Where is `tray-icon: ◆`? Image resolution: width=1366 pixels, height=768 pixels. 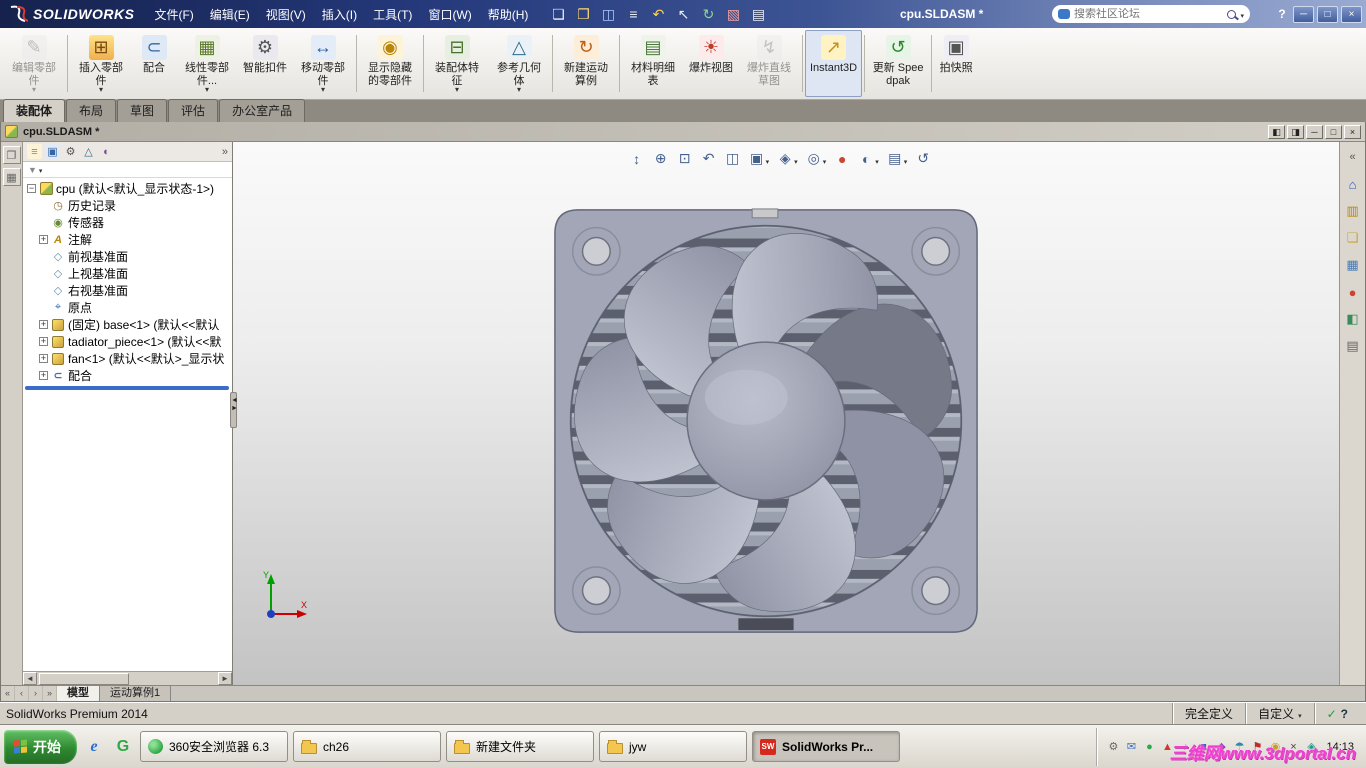
tray-icon: ◆ is located at coordinates (1221, 746).